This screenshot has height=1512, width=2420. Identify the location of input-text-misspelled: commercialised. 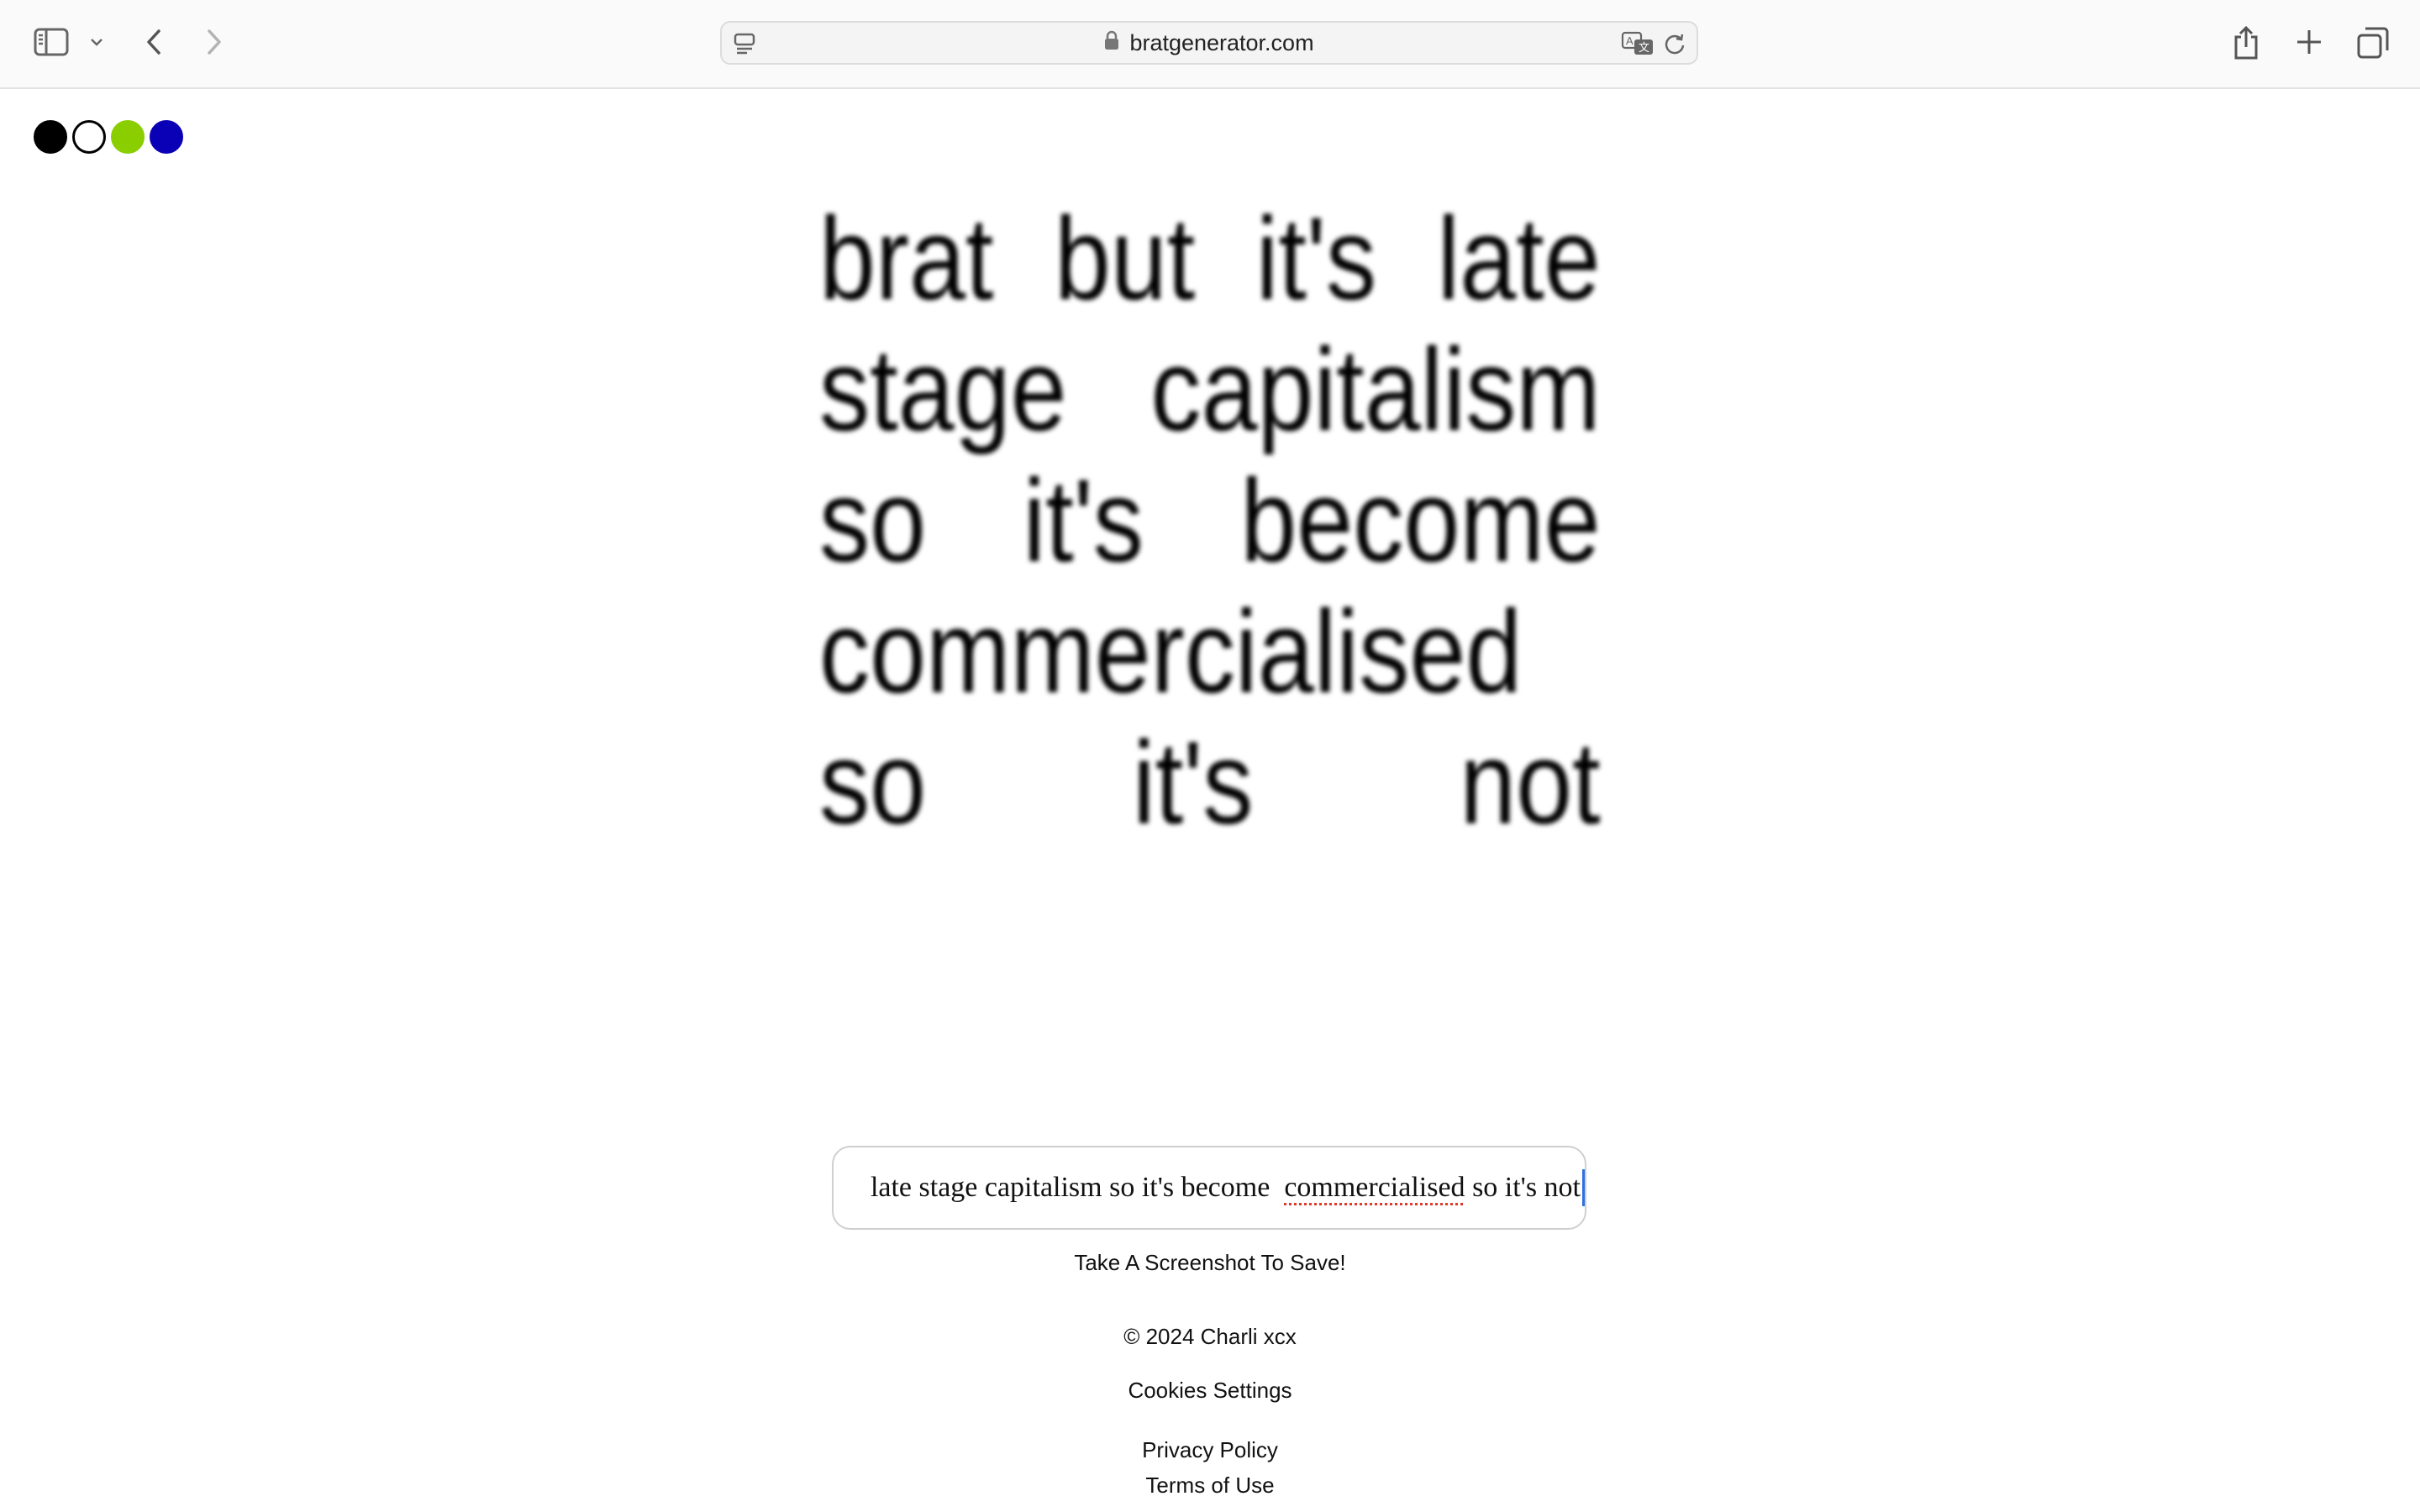
(1375, 1187).